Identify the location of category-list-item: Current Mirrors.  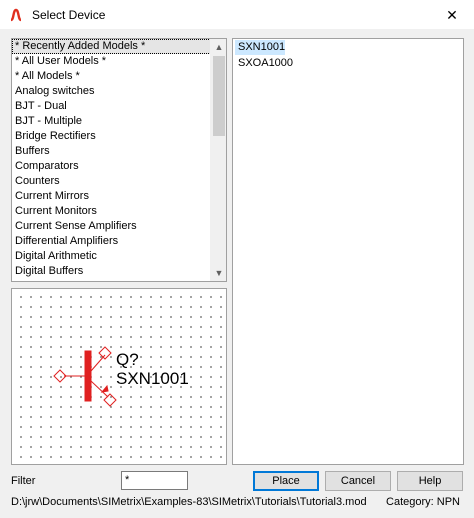
(111, 196).